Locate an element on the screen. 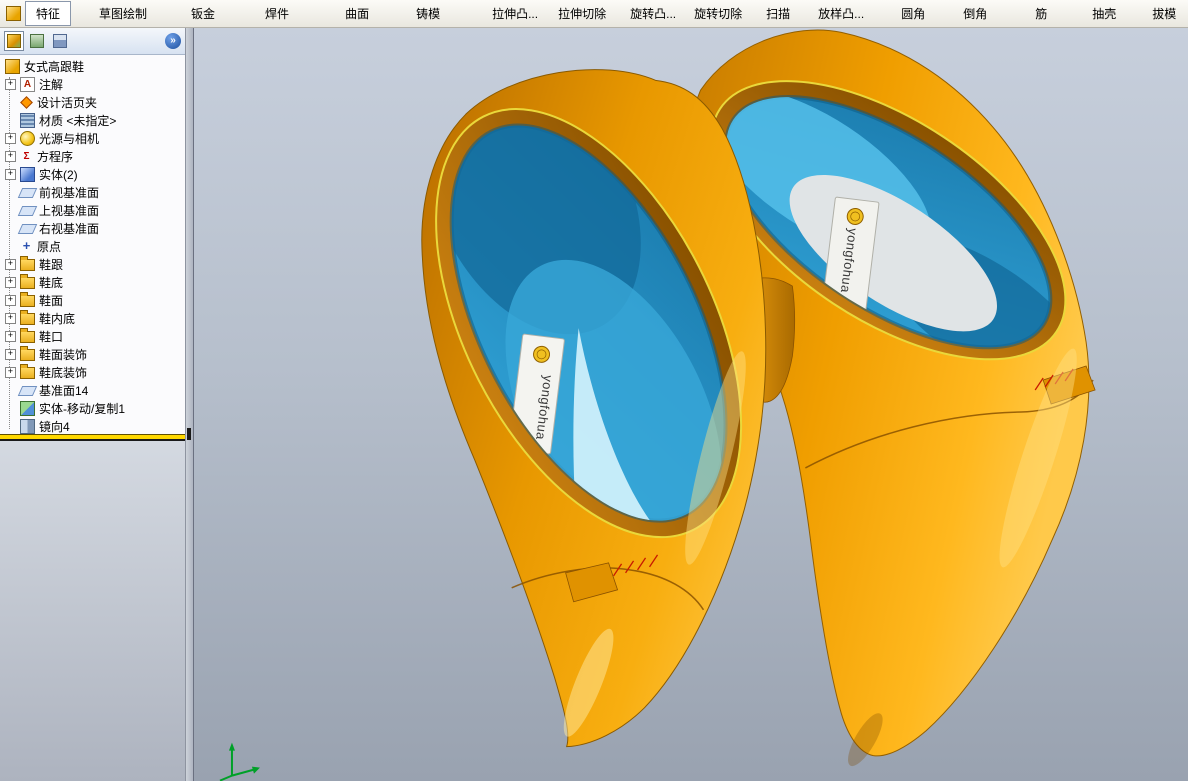 The height and width of the screenshot is (781, 1188). toolbar-item-revolve-cut: 旋转切除 is located at coordinates (718, 13).